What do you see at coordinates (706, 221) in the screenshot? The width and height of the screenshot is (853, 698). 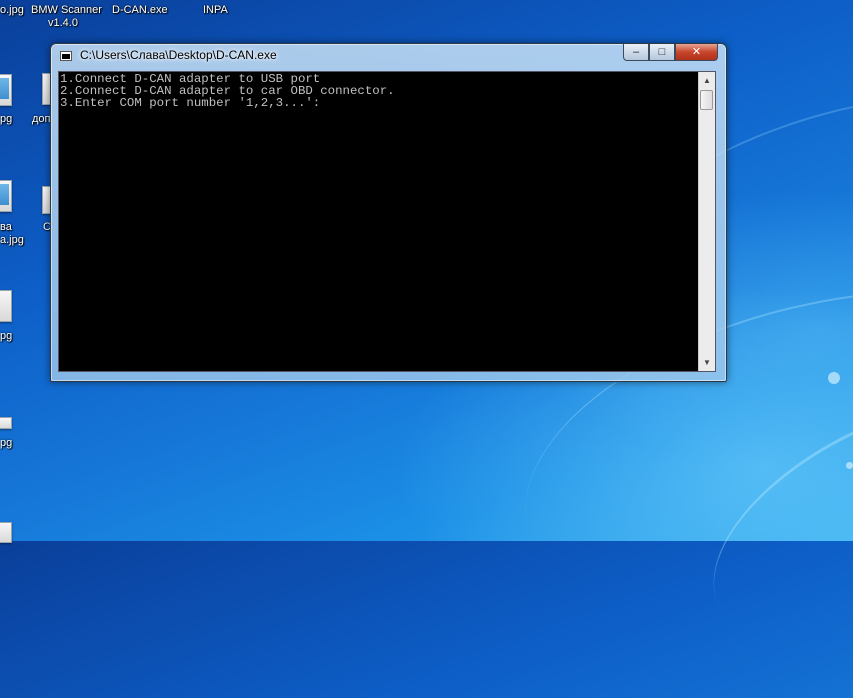 I see `vertical-scrollbar: ▲ ▼` at bounding box center [706, 221].